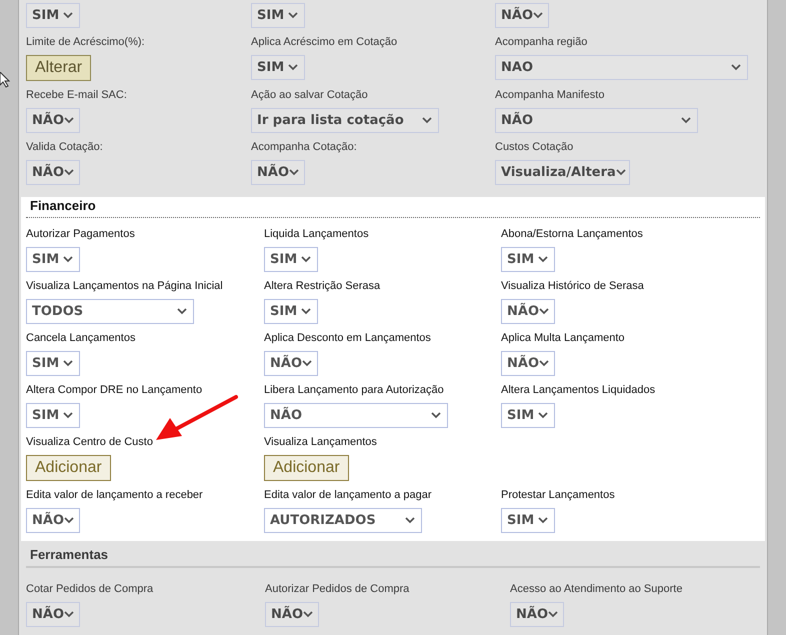  What do you see at coordinates (558, 495) in the screenshot?
I see `field-label: Protestar Lançamentos` at bounding box center [558, 495].